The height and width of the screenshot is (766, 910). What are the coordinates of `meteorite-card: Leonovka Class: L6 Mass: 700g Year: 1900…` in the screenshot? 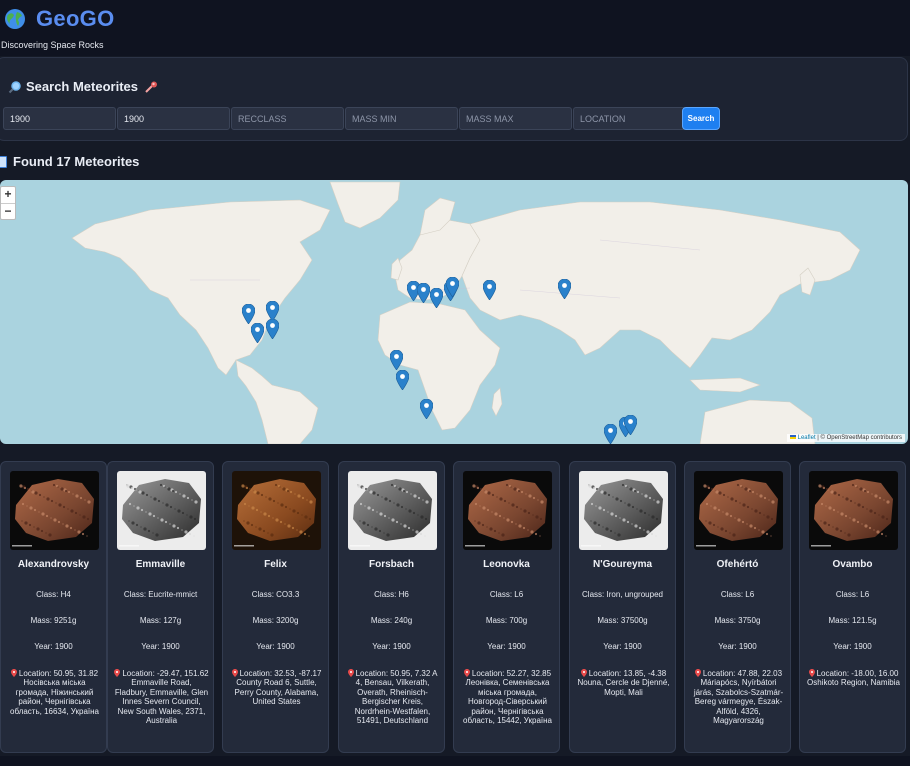 It's located at (506, 607).